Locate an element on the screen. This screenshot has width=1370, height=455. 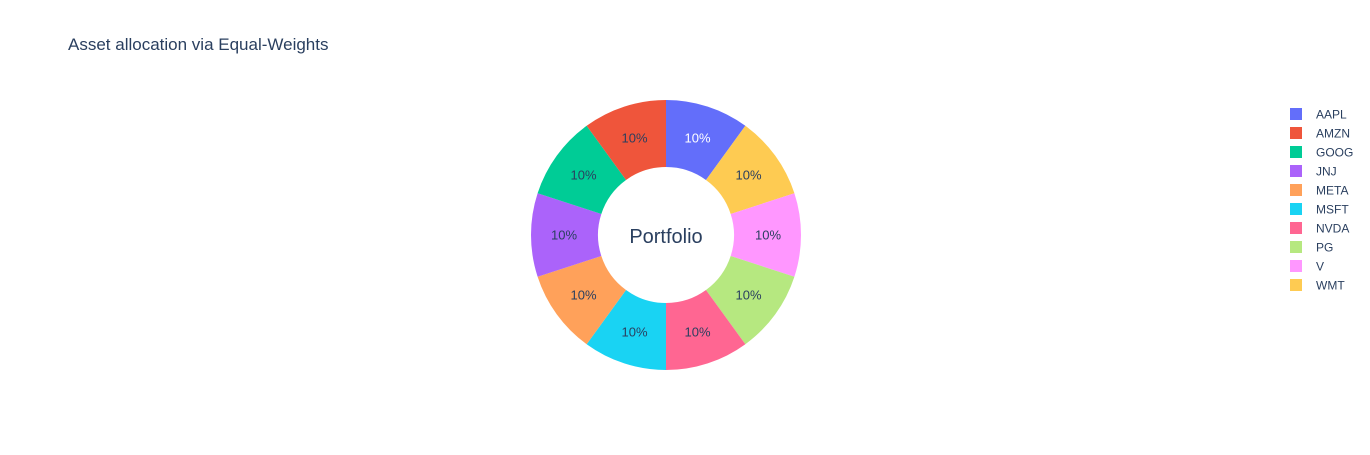
legend-item-amzn: AMZN is located at coordinates (1320, 134).